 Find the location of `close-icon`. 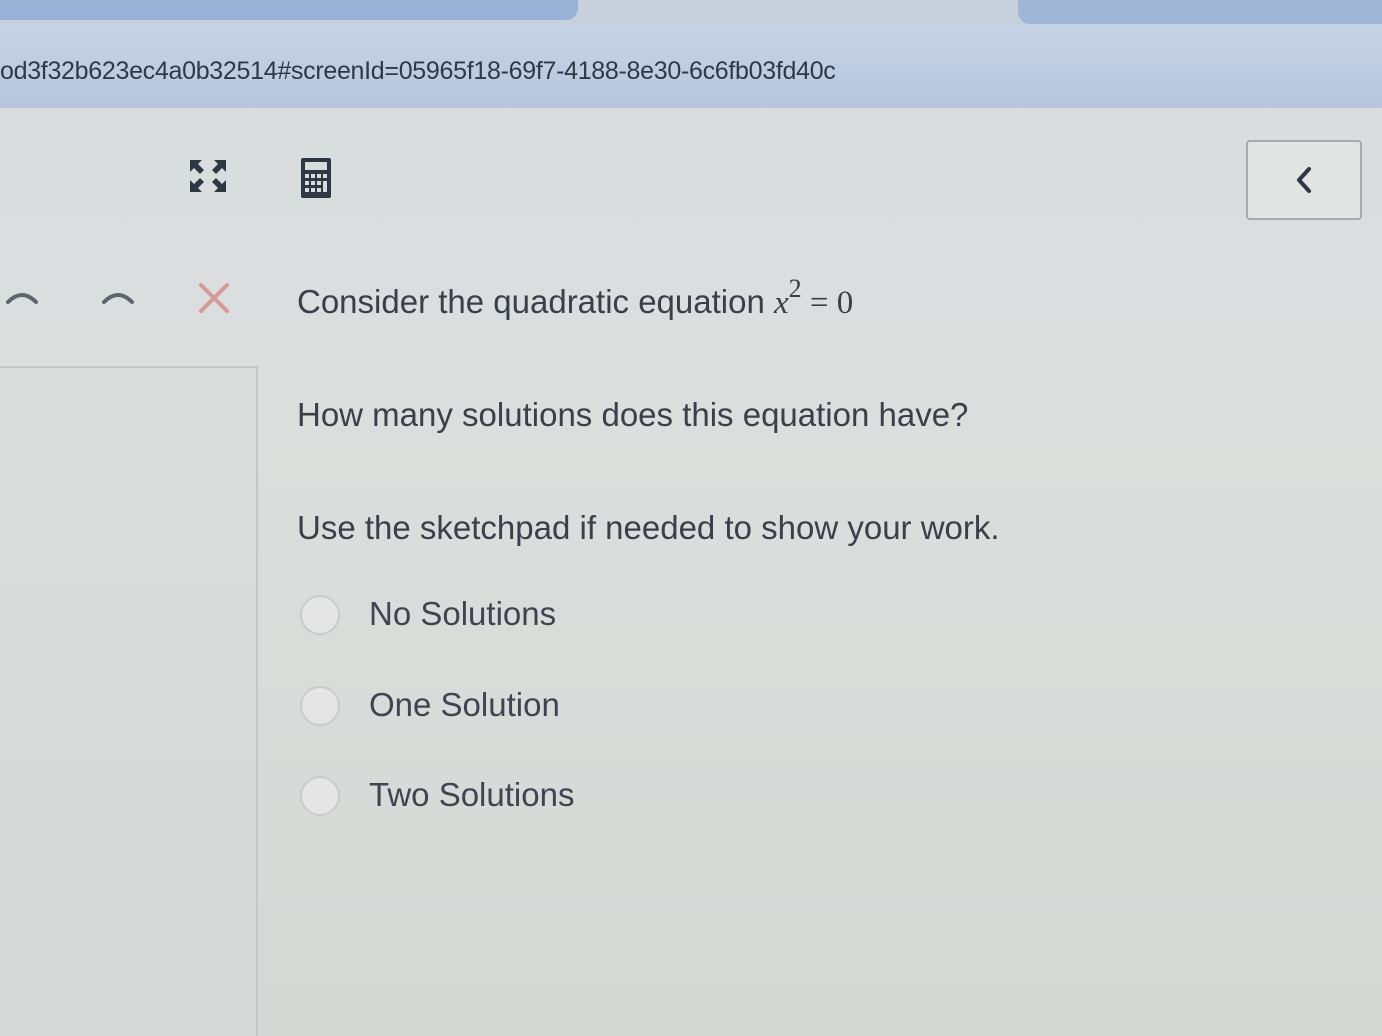

close-icon is located at coordinates (214, 298).